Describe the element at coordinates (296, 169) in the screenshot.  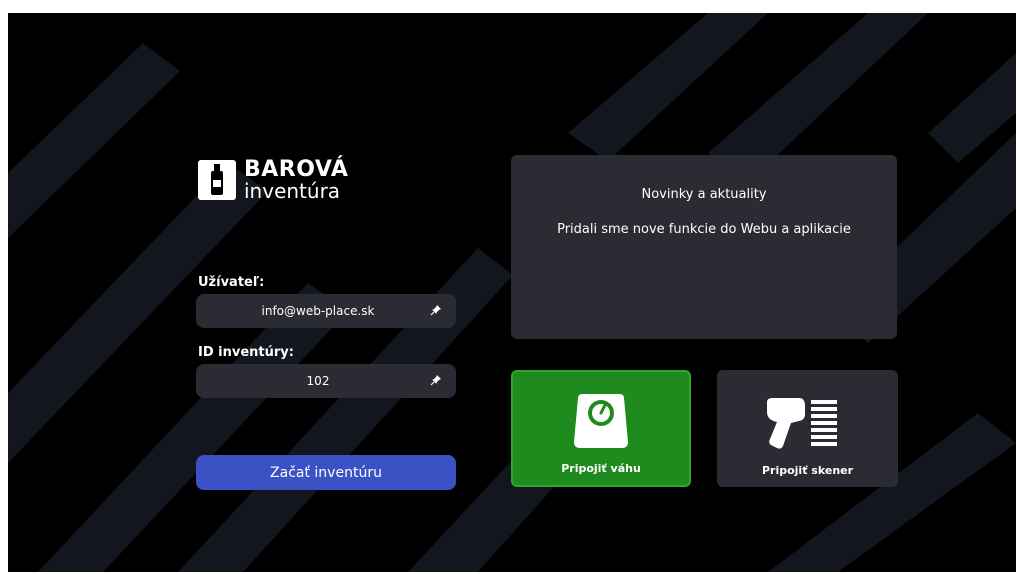
I see `logo-title: BAROVÁ` at that location.